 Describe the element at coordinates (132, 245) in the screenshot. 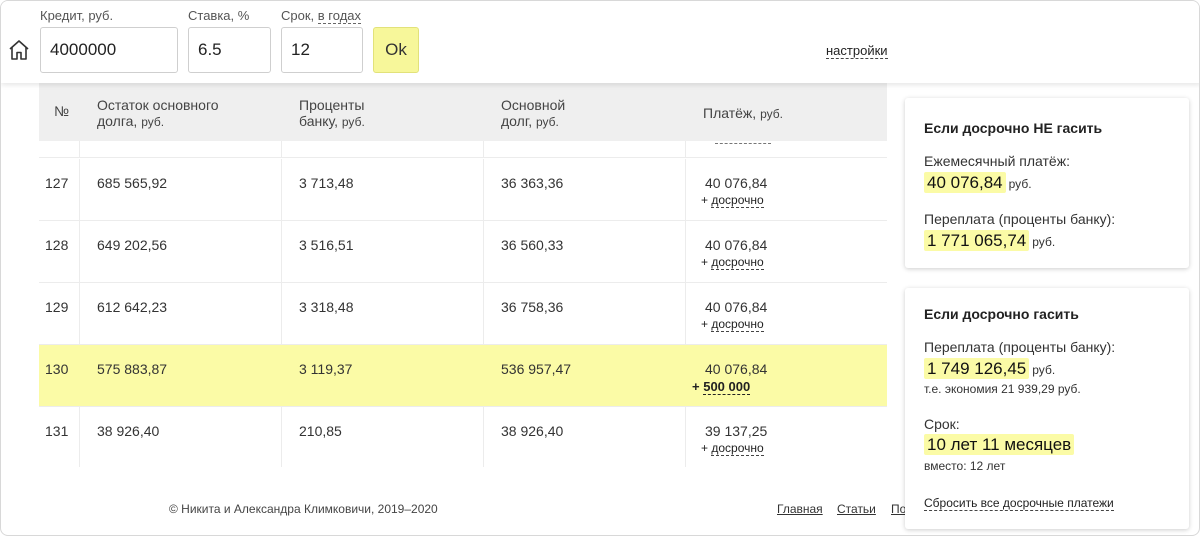

I see `cell-balance: 649 202,56` at that location.